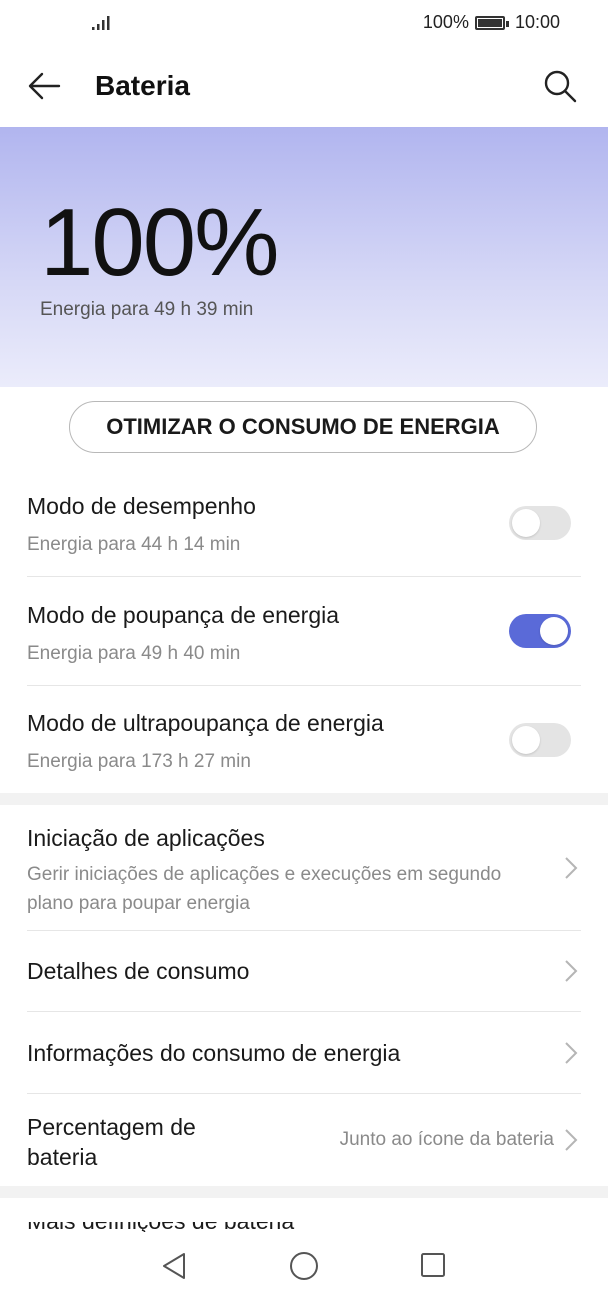  Describe the element at coordinates (214, 1053) in the screenshot. I see `energy-info-label: Informações do consumo de energia` at that location.